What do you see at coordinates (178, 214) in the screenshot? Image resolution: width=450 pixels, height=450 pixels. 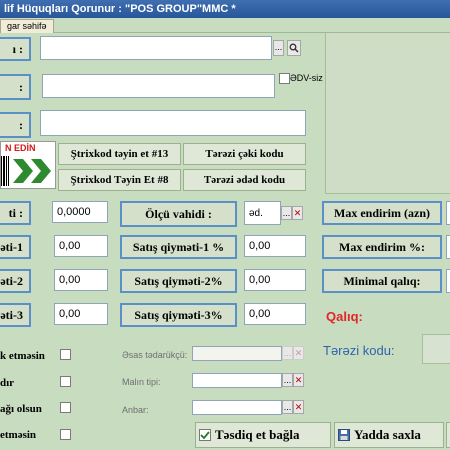 I see `unit-label: Ölçü vahidi :` at bounding box center [178, 214].